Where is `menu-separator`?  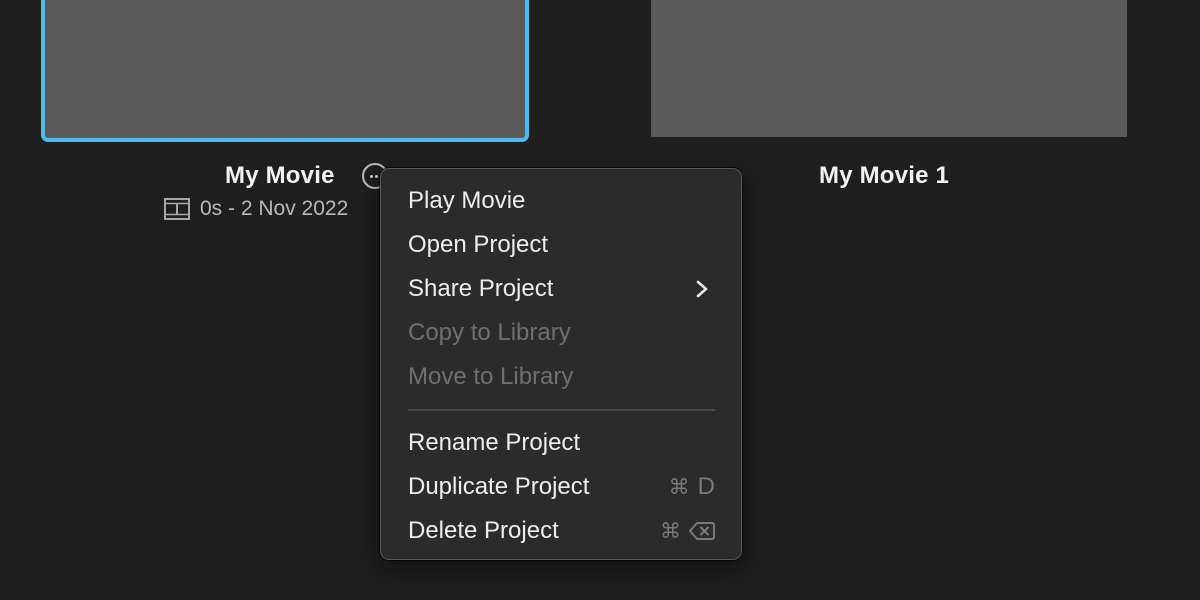 menu-separator is located at coordinates (561, 410).